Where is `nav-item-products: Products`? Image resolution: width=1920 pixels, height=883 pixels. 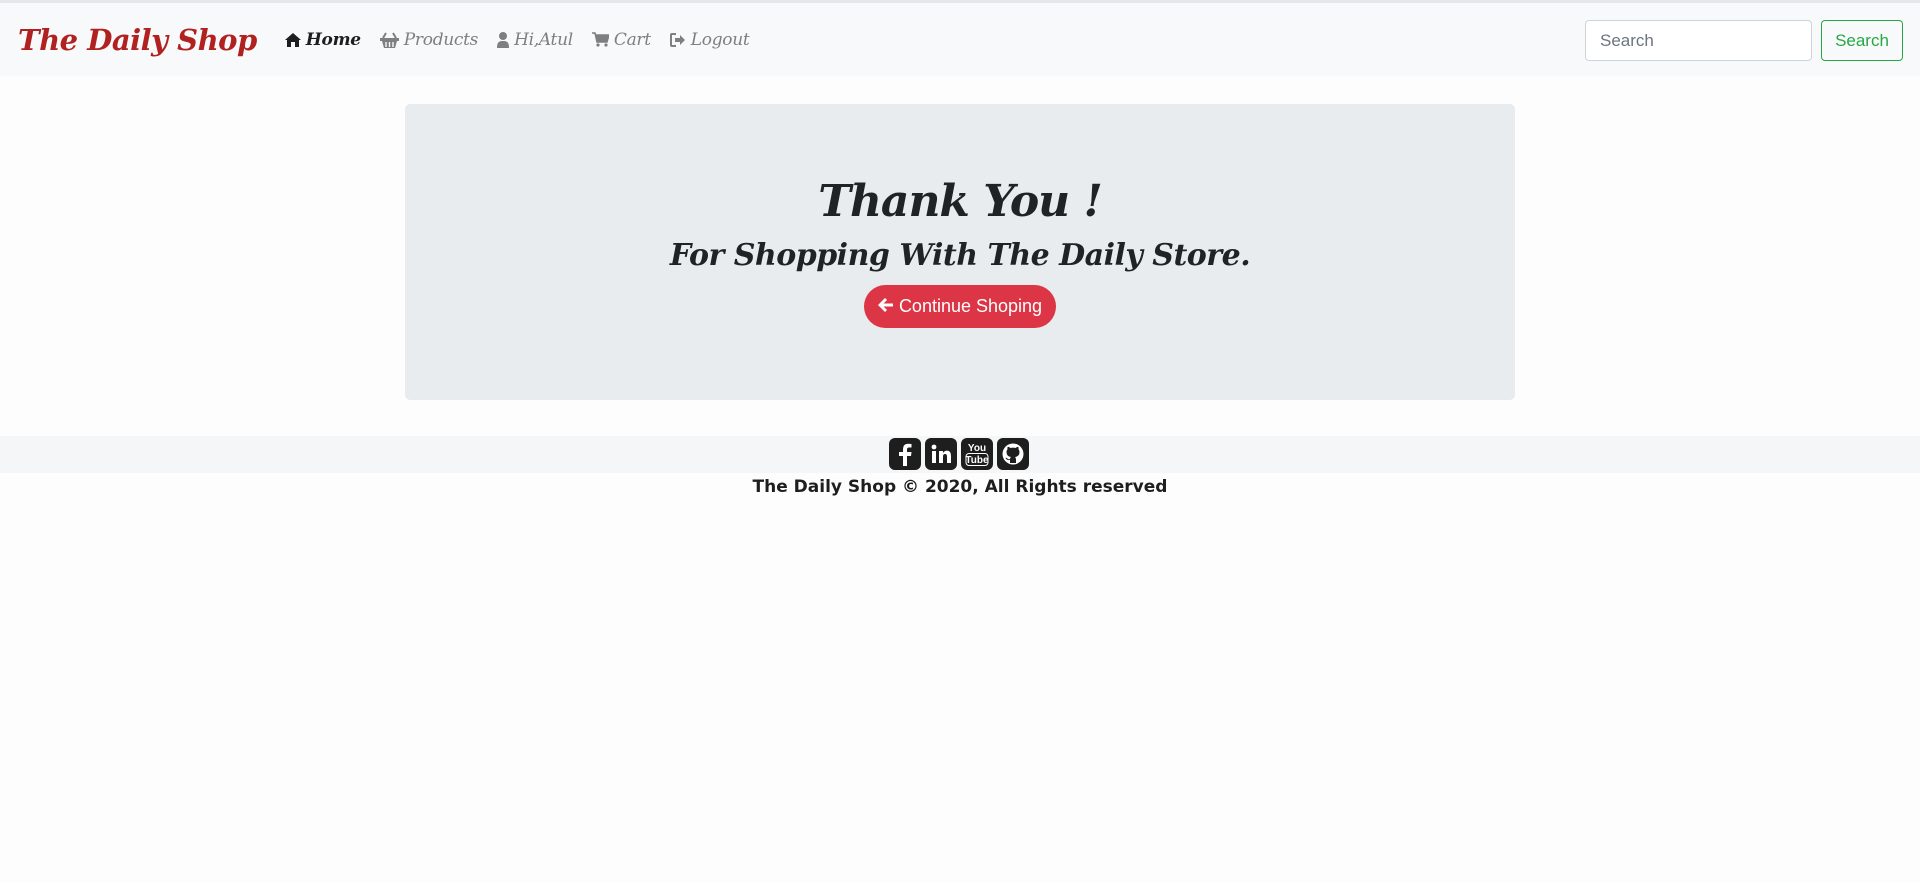
nav-item-products: Products is located at coordinates (429, 39).